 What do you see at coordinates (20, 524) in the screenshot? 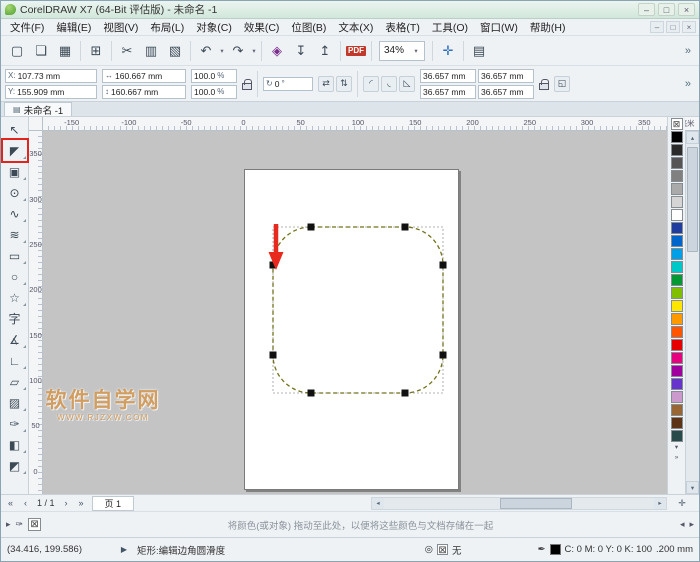
I see `document-palette-eyedropper-icon: ✑` at bounding box center [20, 524].